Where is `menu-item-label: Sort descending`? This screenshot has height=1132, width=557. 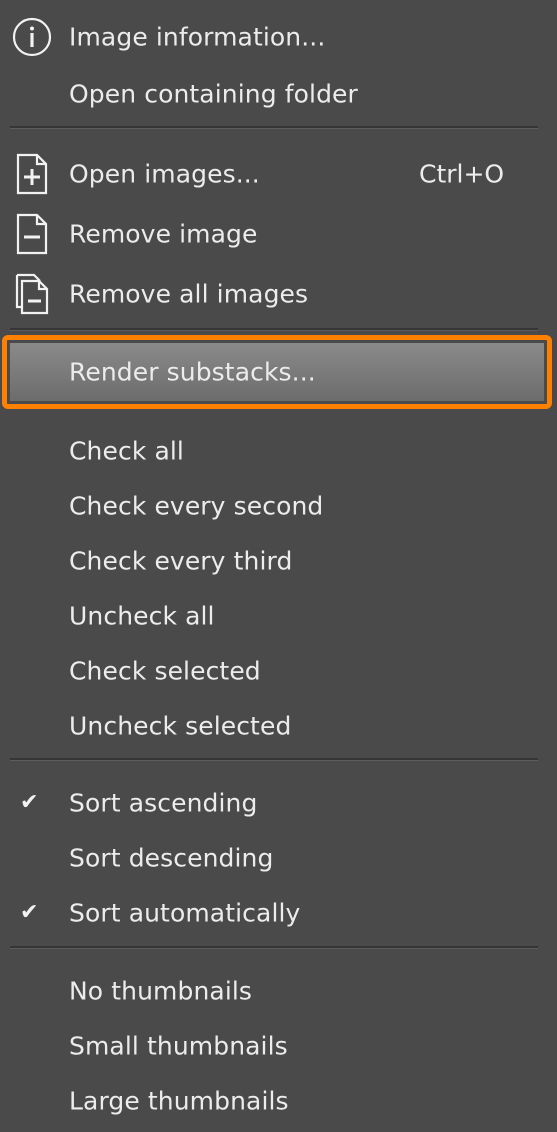
menu-item-label: Sort descending is located at coordinates (171, 858).